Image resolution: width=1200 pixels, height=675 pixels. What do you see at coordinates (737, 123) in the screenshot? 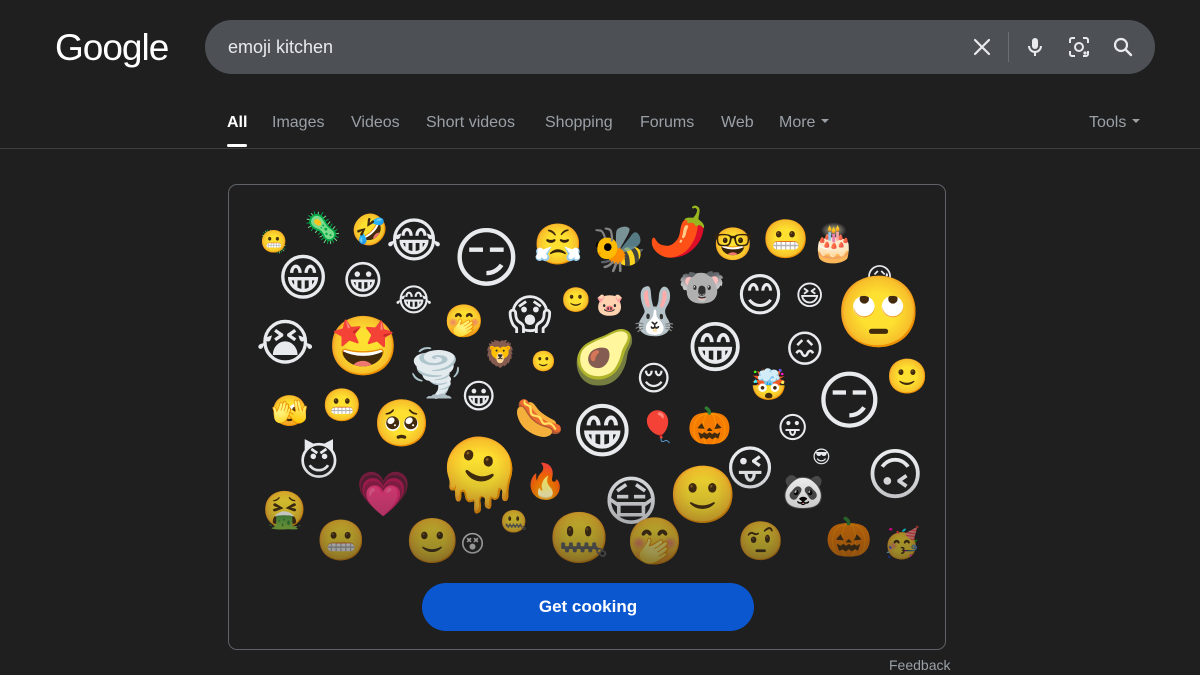
I see `tab-web: Web` at bounding box center [737, 123].